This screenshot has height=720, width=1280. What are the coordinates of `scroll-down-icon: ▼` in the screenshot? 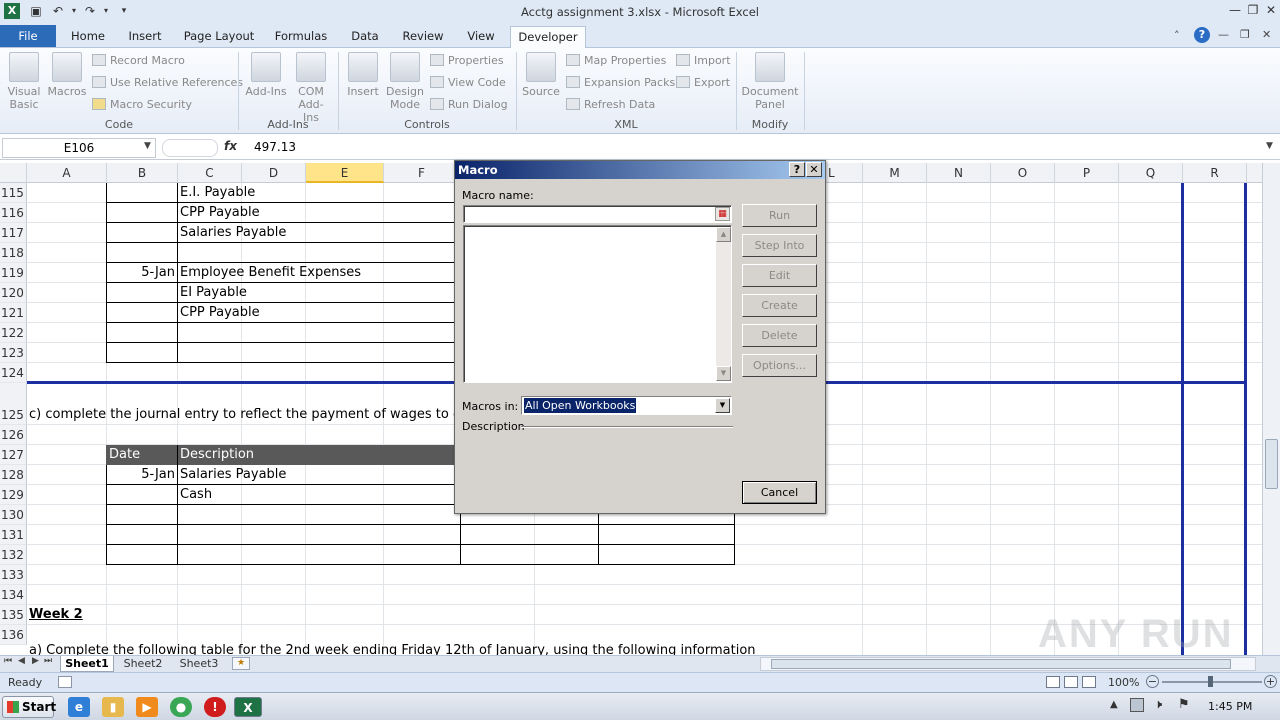 It's located at (723, 373).